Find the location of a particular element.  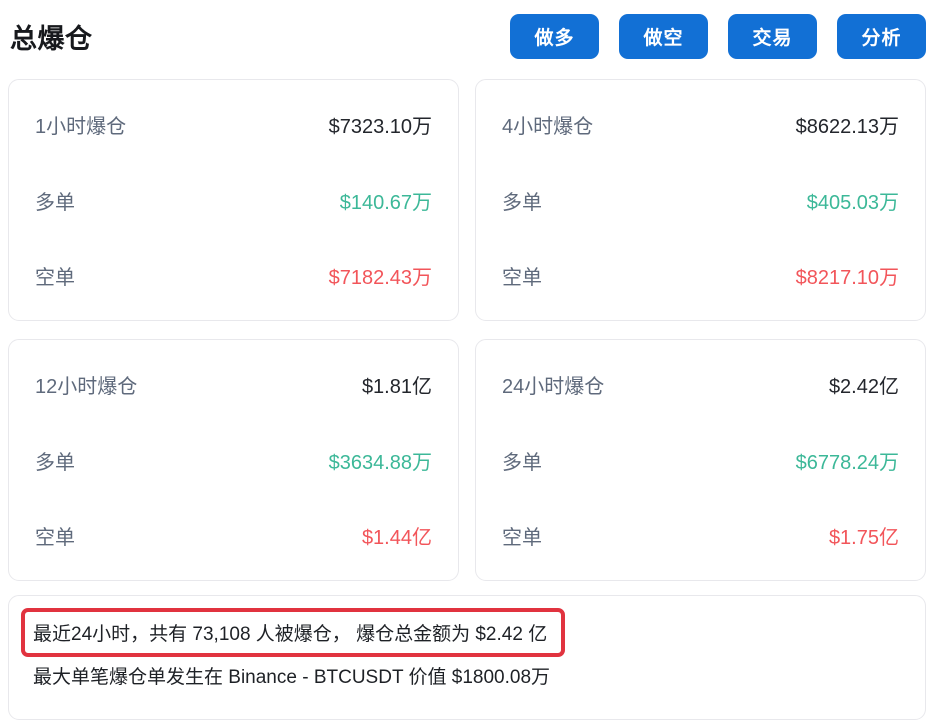

long-row: 多单 $405.03万 is located at coordinates (700, 200).